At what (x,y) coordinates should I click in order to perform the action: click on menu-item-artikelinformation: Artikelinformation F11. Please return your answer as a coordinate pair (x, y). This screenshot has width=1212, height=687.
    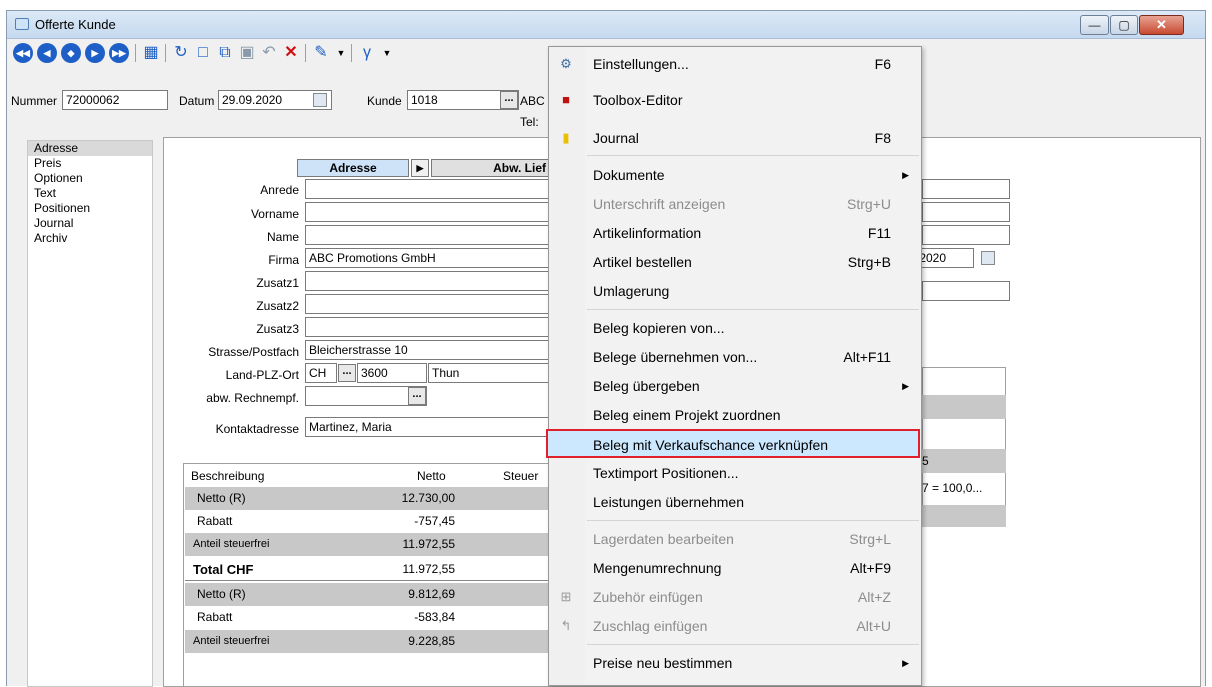
    Looking at the image, I should click on (735, 233).